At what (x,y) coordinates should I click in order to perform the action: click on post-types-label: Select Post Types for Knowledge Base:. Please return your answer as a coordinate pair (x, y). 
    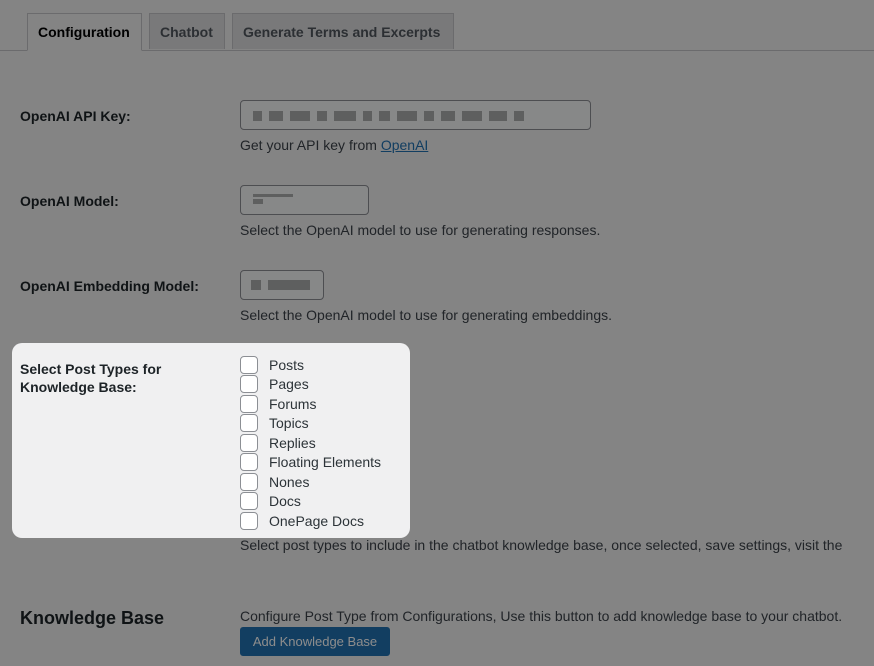
    Looking at the image, I should click on (91, 378).